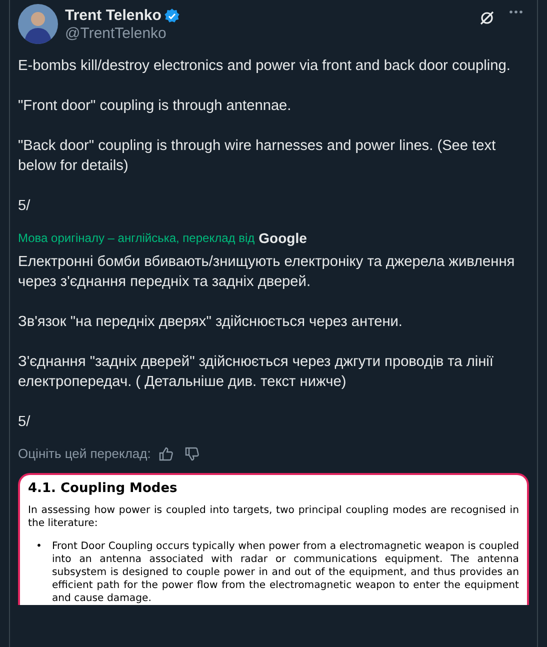 The height and width of the screenshot is (647, 547). Describe the element at coordinates (84, 453) in the screenshot. I see `rate-translation-label: Оцініть цей переклад:` at that location.